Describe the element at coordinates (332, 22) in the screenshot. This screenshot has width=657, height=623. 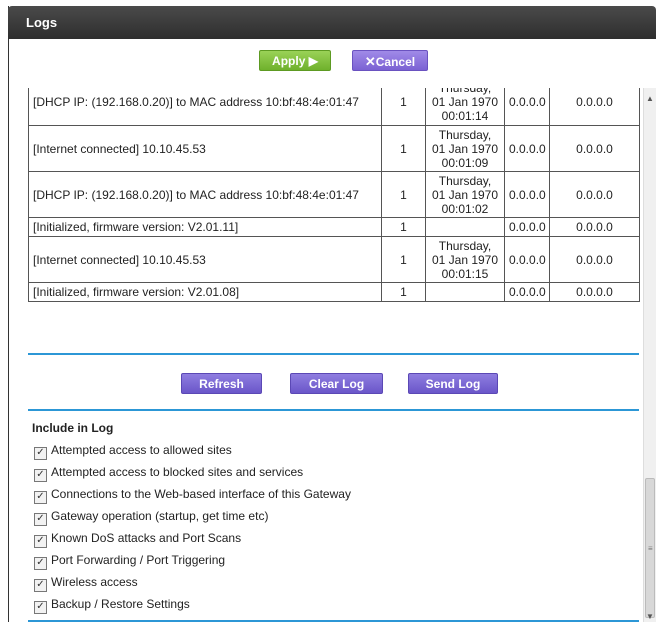
I see `title-bar: Logs` at that location.